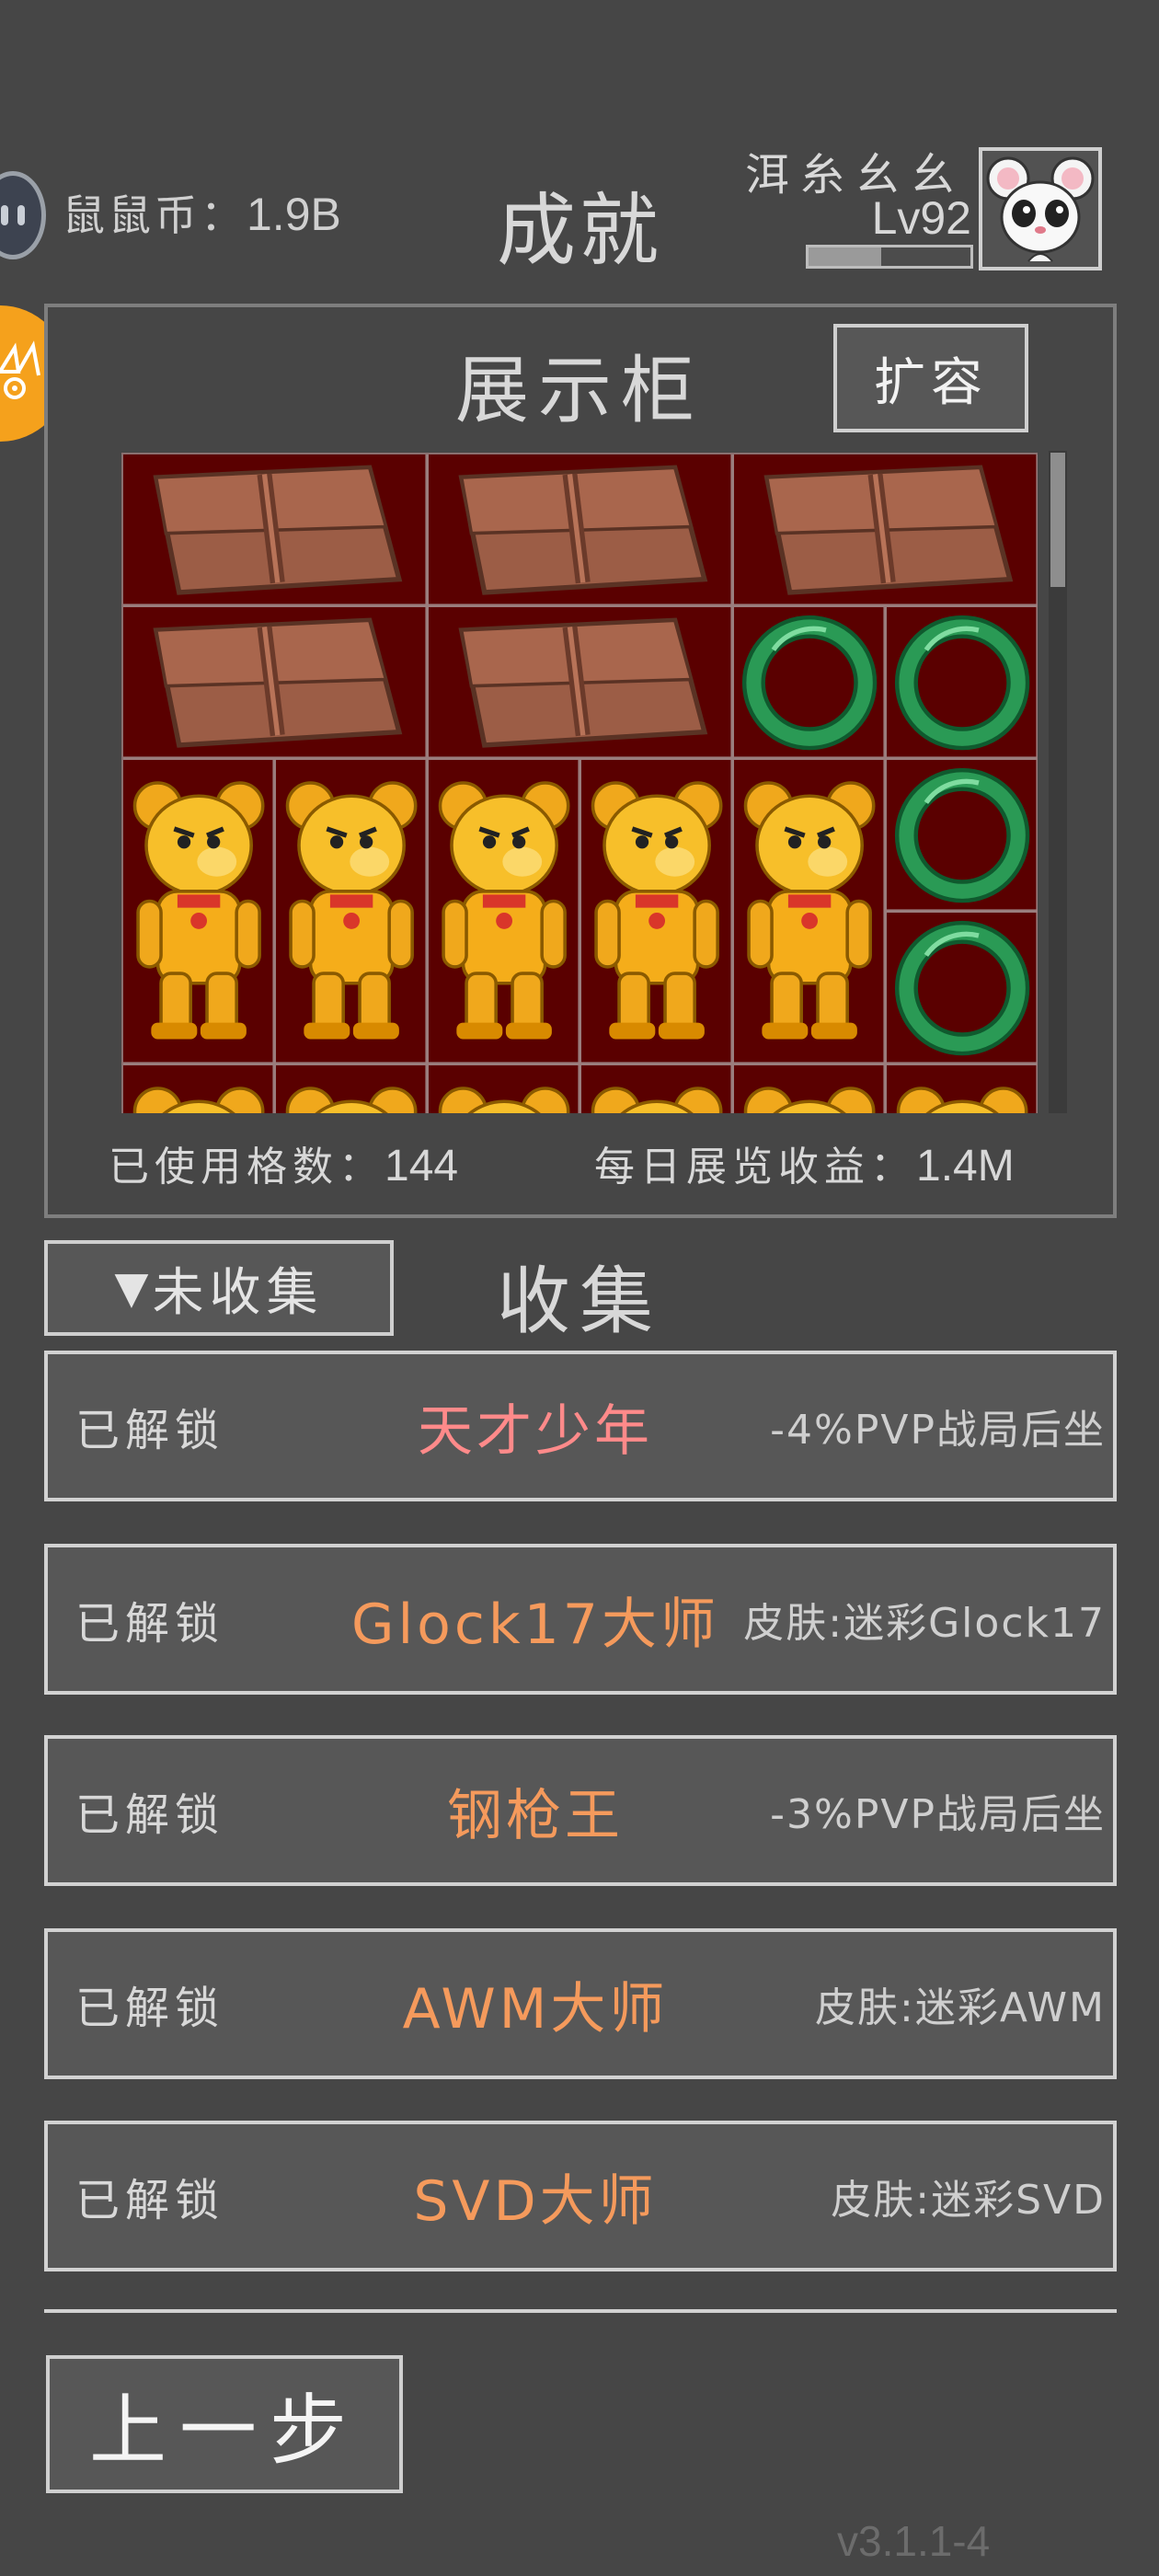 The image size is (1159, 2576). I want to click on achievement-name: AWM大师, so click(535, 2008).